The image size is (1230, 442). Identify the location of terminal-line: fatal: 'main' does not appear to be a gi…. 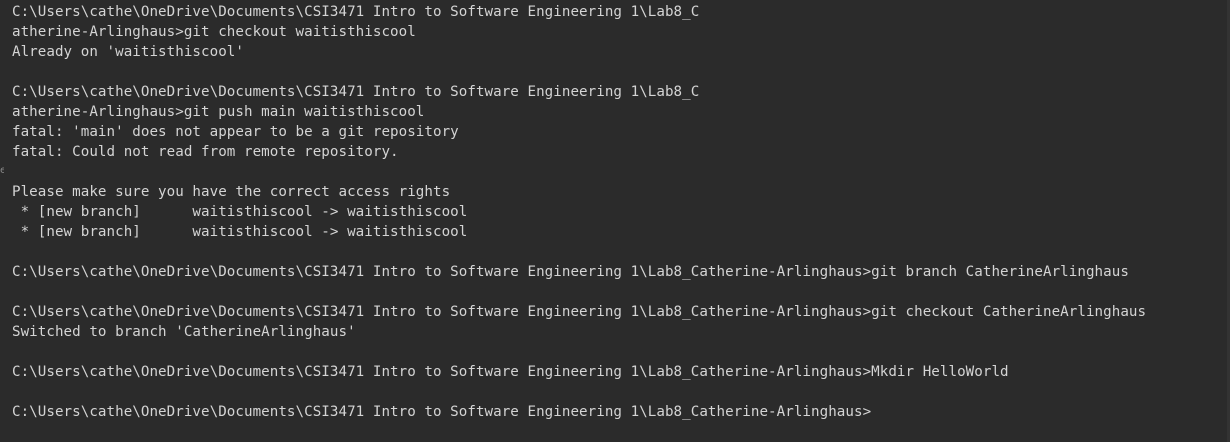
(235, 132).